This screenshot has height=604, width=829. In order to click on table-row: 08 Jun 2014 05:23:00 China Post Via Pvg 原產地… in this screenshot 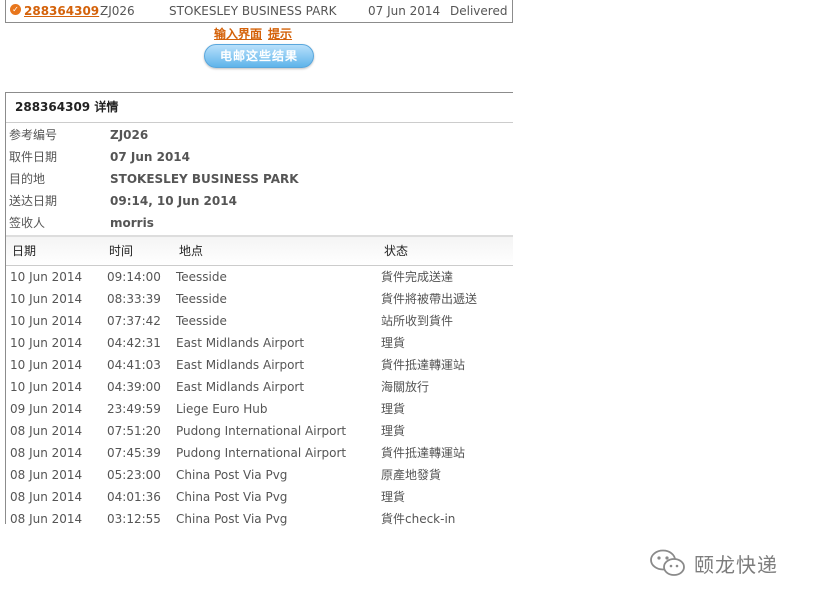, I will do `click(259, 475)`.